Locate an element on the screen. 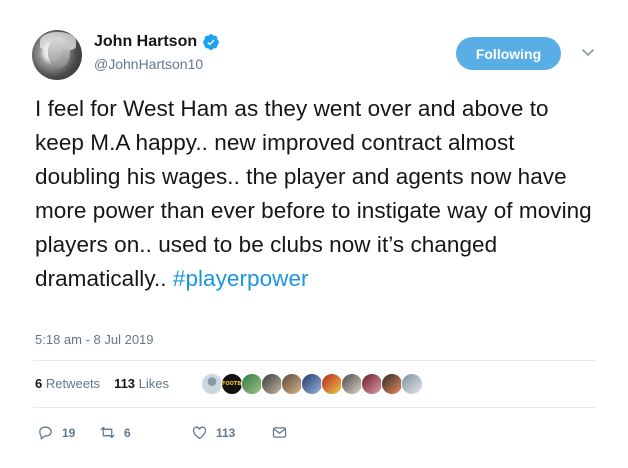  direct-message-button is located at coordinates (279, 432).